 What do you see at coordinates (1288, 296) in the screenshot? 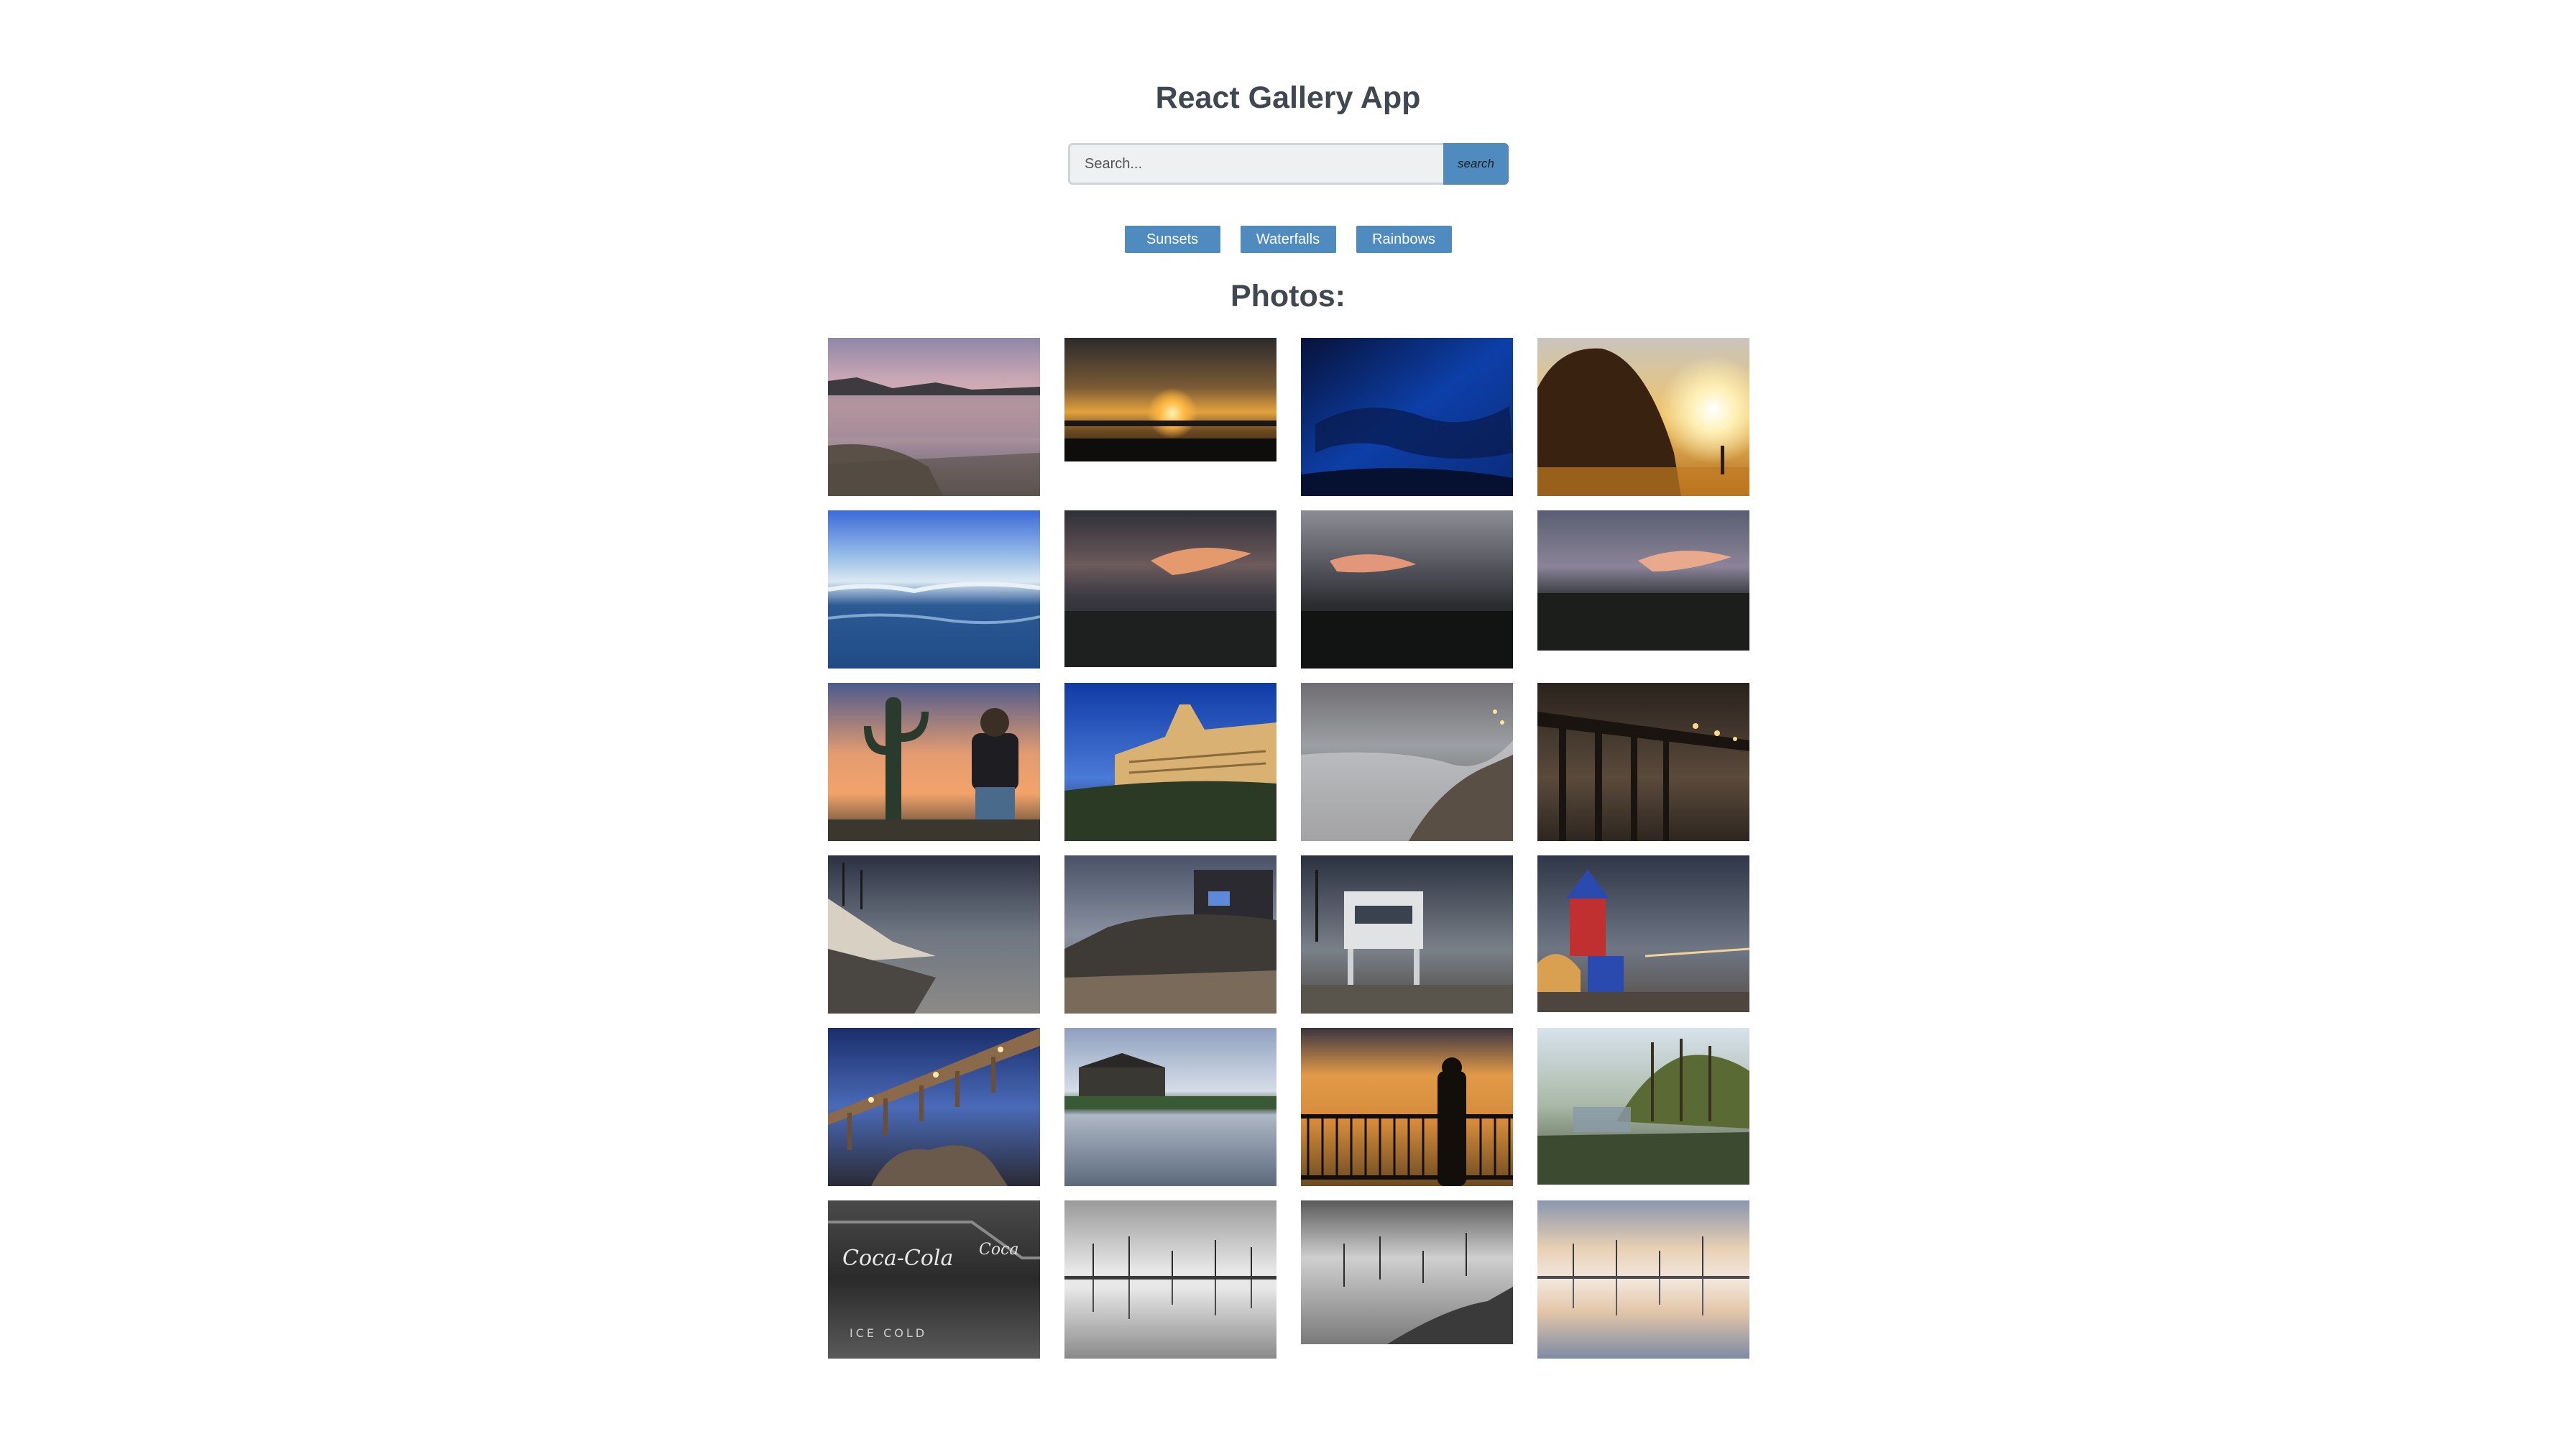
I see `photos-heading: Photos:` at bounding box center [1288, 296].